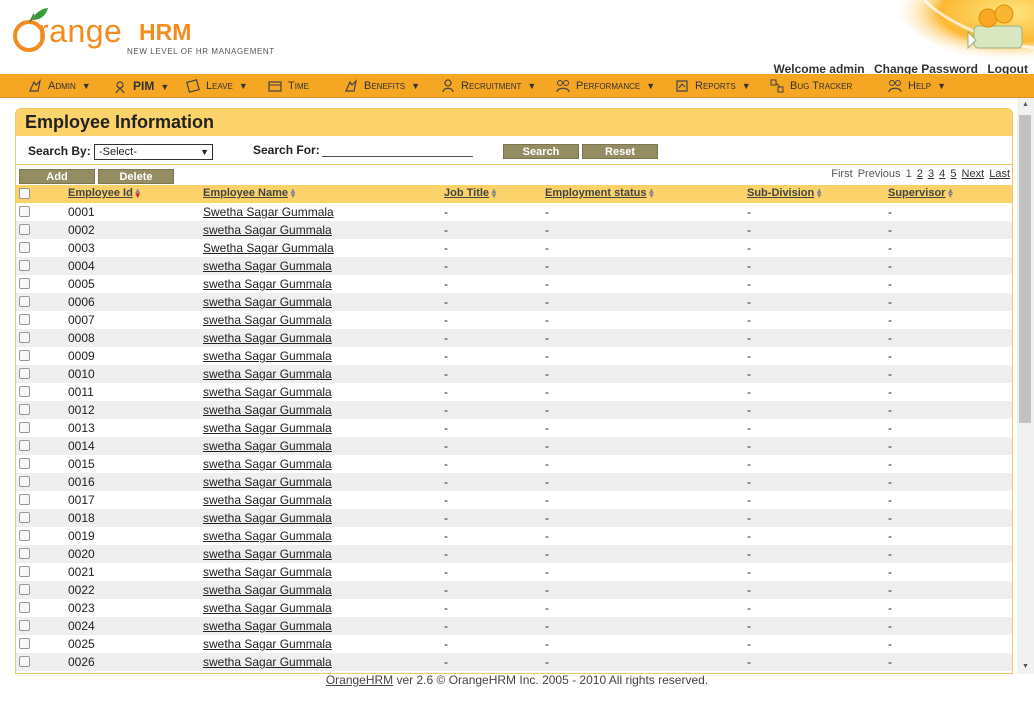  What do you see at coordinates (1025, 667) in the screenshot?
I see `scroll-down-icon: ▼` at bounding box center [1025, 667].